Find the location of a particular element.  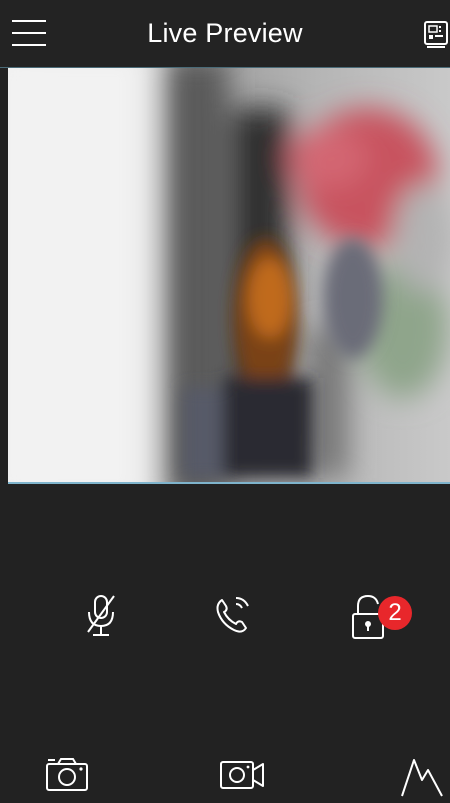

image-quality-icon is located at coordinates (422, 774).